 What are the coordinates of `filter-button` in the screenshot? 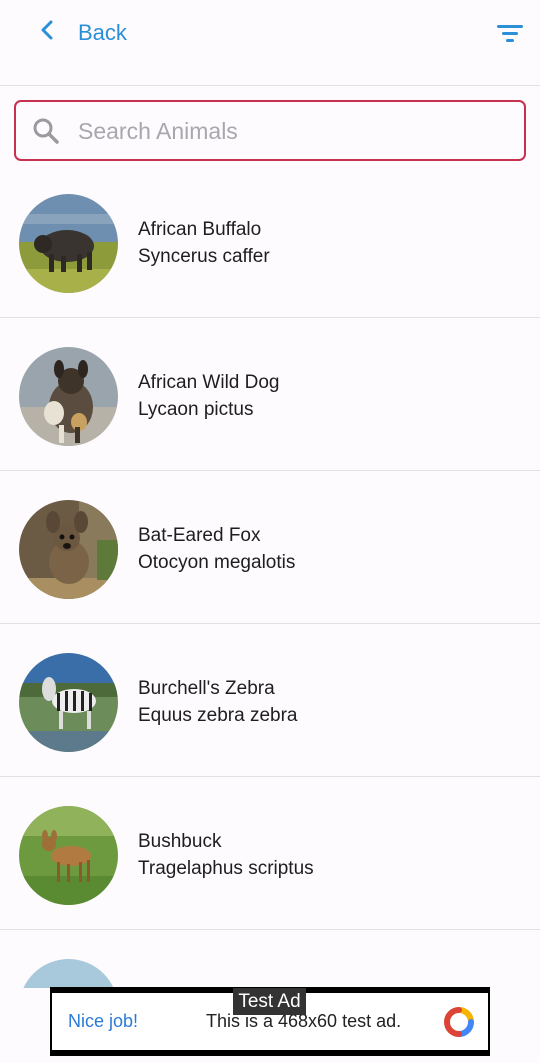 It's located at (510, 34).